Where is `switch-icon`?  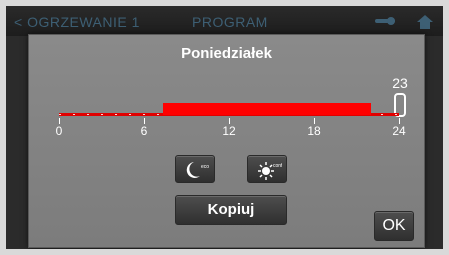 switch-icon is located at coordinates (385, 21).